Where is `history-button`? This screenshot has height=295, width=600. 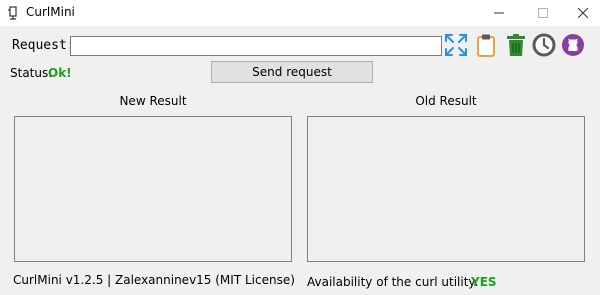 history-button is located at coordinates (544, 45).